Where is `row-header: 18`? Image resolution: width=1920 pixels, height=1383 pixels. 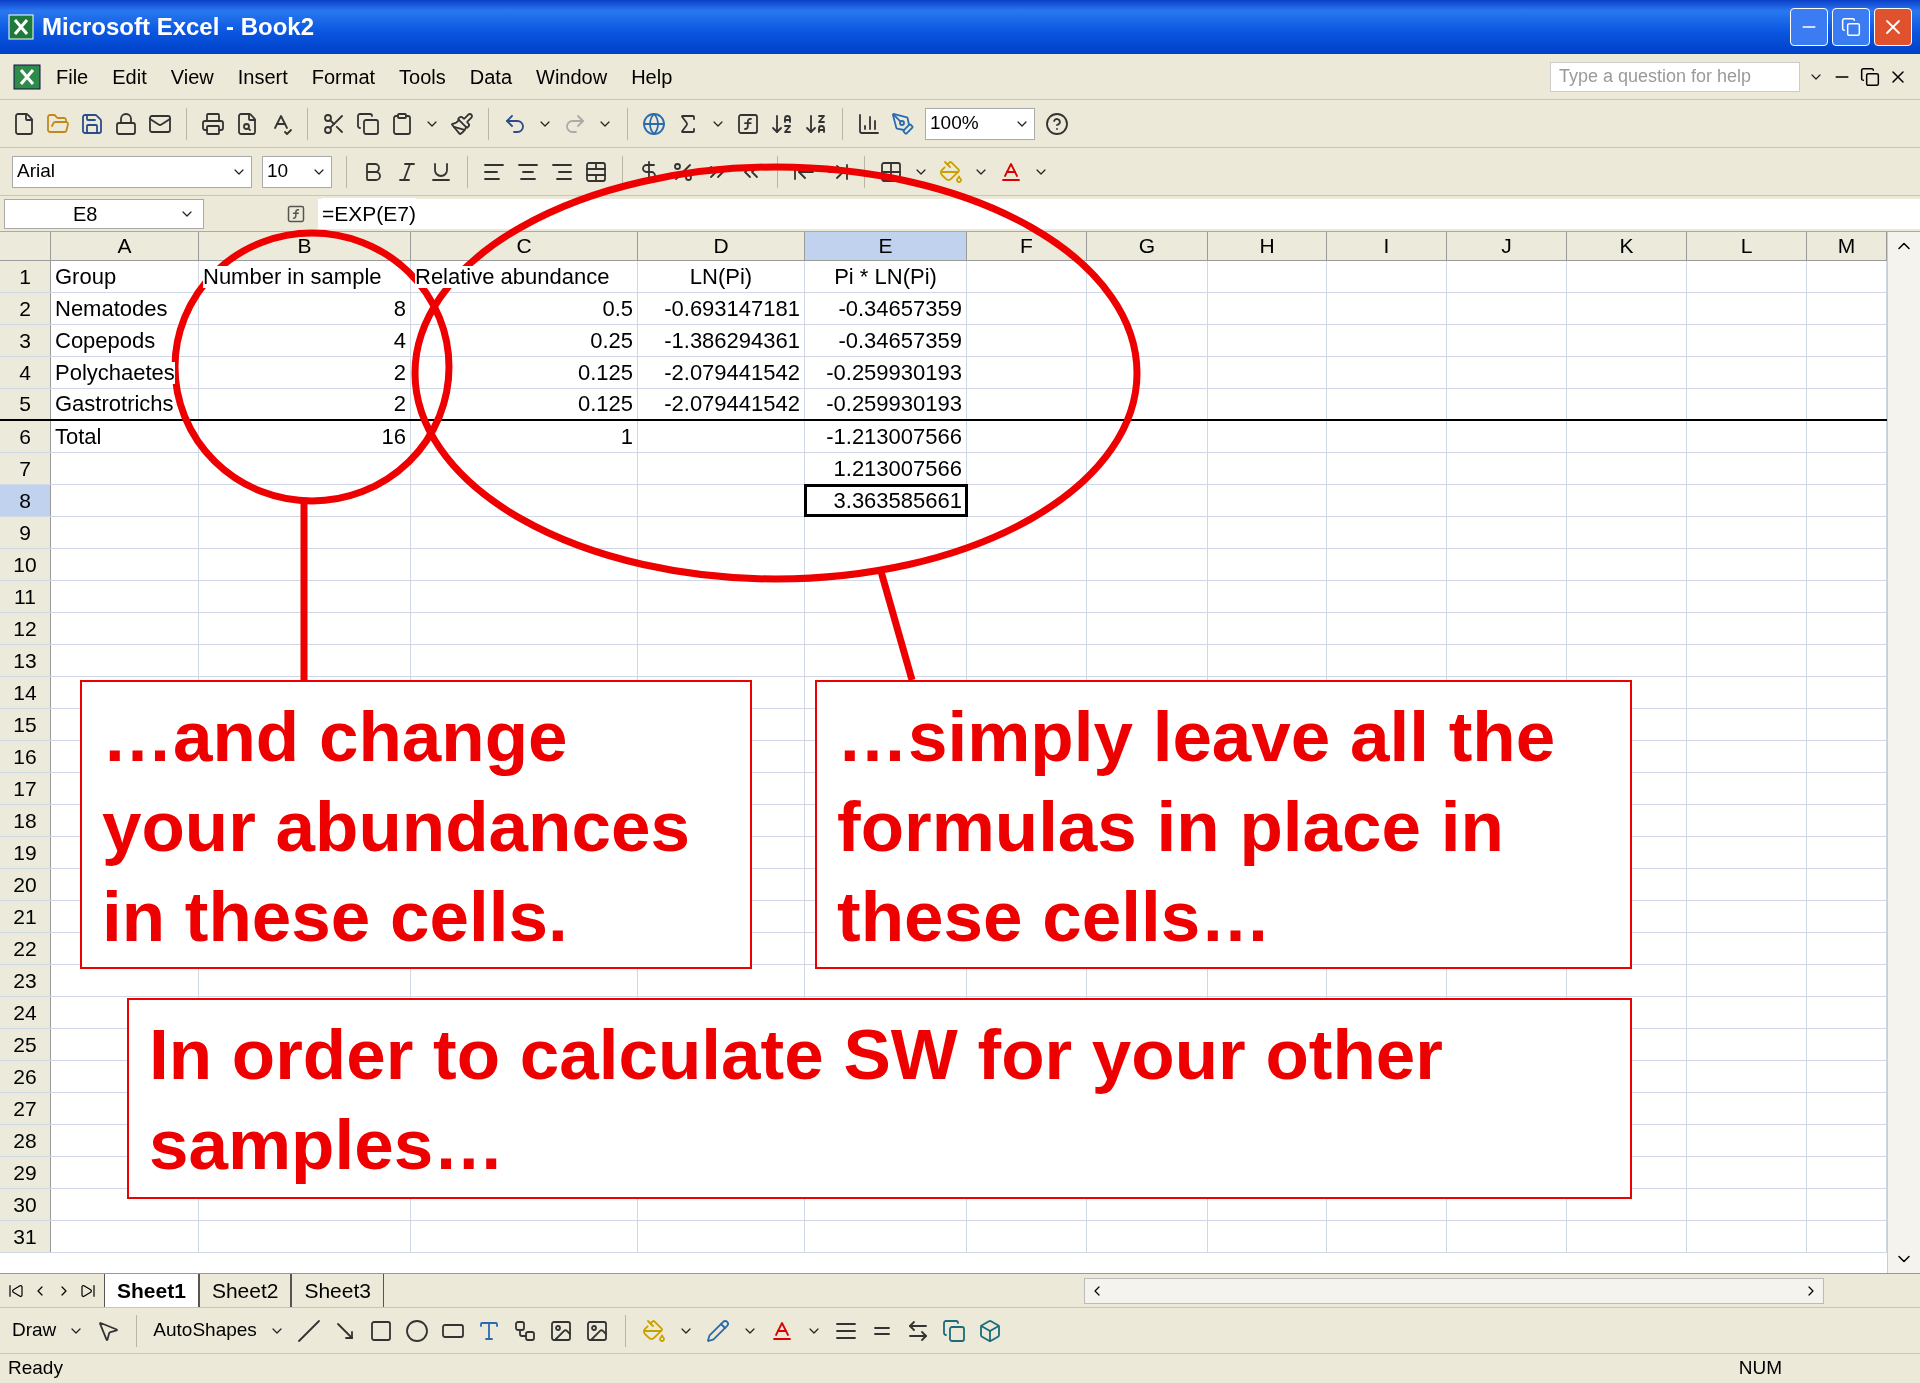 row-header: 18 is located at coordinates (25, 820).